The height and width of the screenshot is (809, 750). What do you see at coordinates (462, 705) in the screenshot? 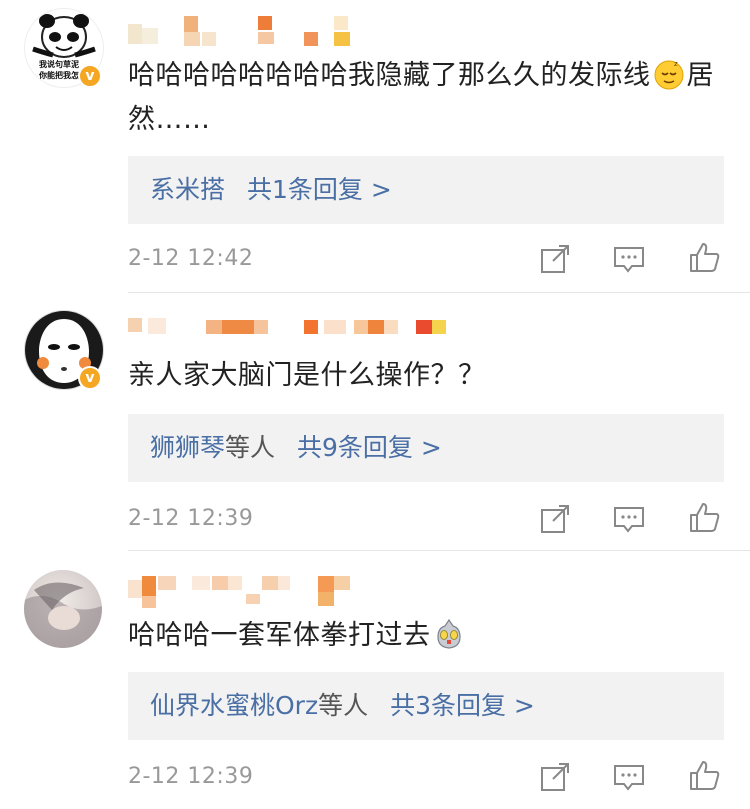
I see `reply-count-link: 共3条回复 >` at bounding box center [462, 705].